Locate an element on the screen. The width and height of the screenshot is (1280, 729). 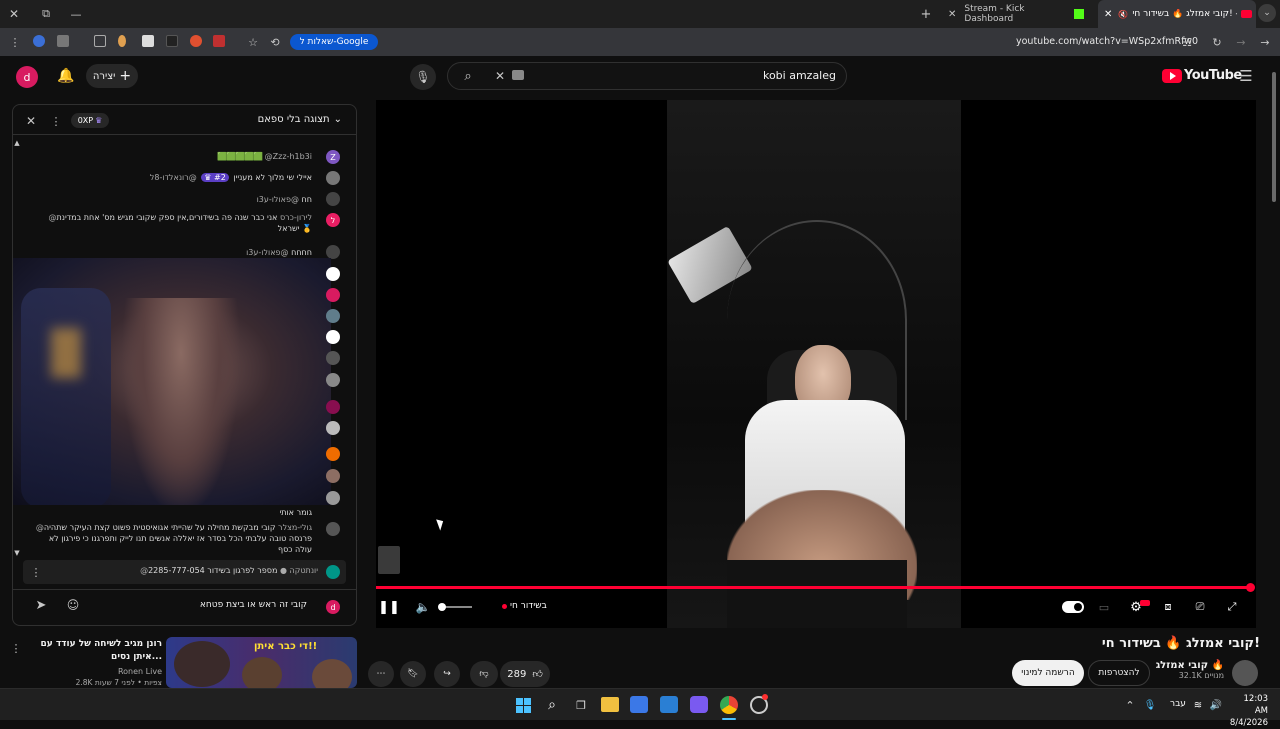
mute-tab-icon: 🔇 is located at coordinates (1123, 14).